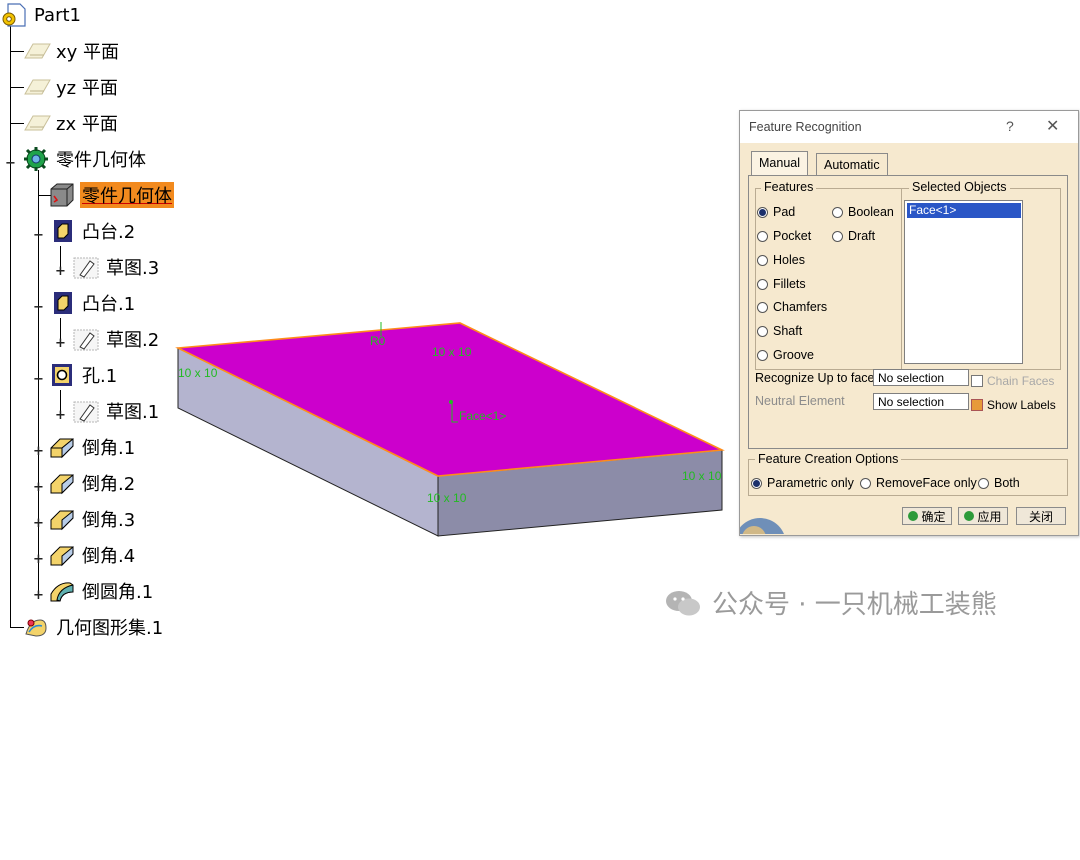 Image resolution: width=1080 pixels, height=860 pixels. Describe the element at coordinates (133, 340) in the screenshot. I see `sketch-label: 草图.2` at that location.